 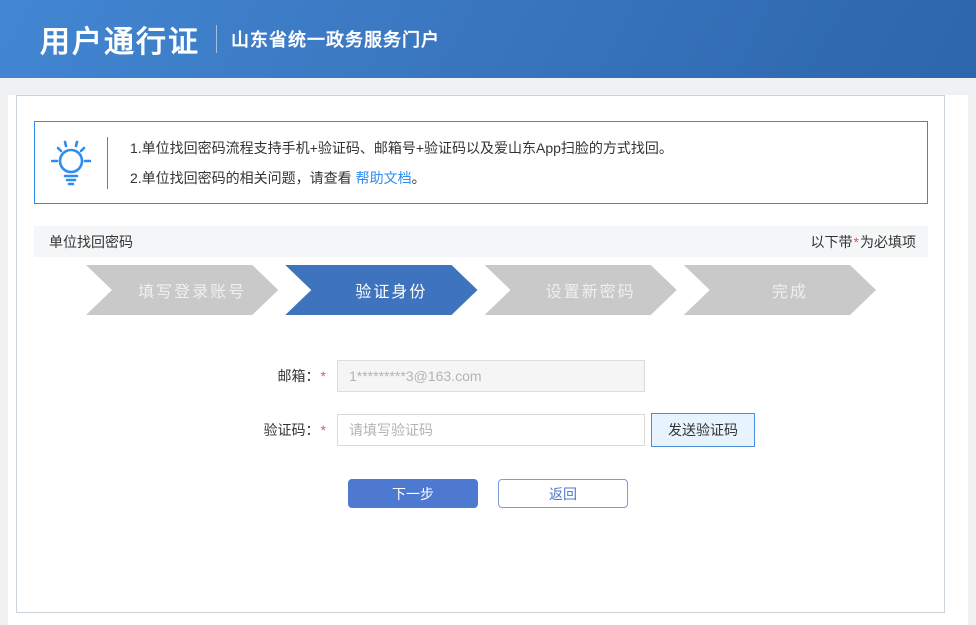 What do you see at coordinates (856, 241) in the screenshot?
I see `required-star: *` at bounding box center [856, 241].